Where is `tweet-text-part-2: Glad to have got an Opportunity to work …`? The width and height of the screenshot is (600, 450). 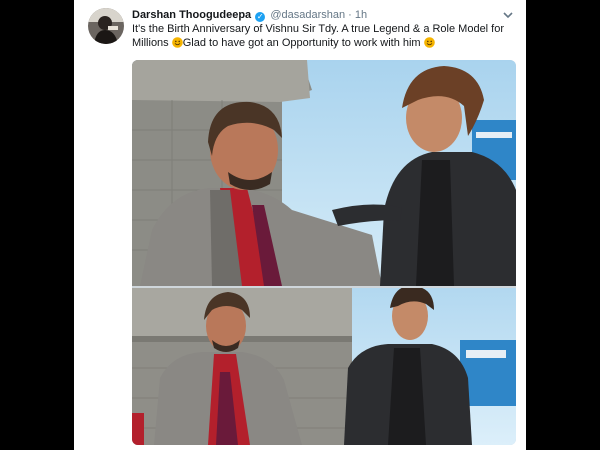
tweet-text-part-2: Glad to have got an Opportunity to work … is located at coordinates (301, 42).